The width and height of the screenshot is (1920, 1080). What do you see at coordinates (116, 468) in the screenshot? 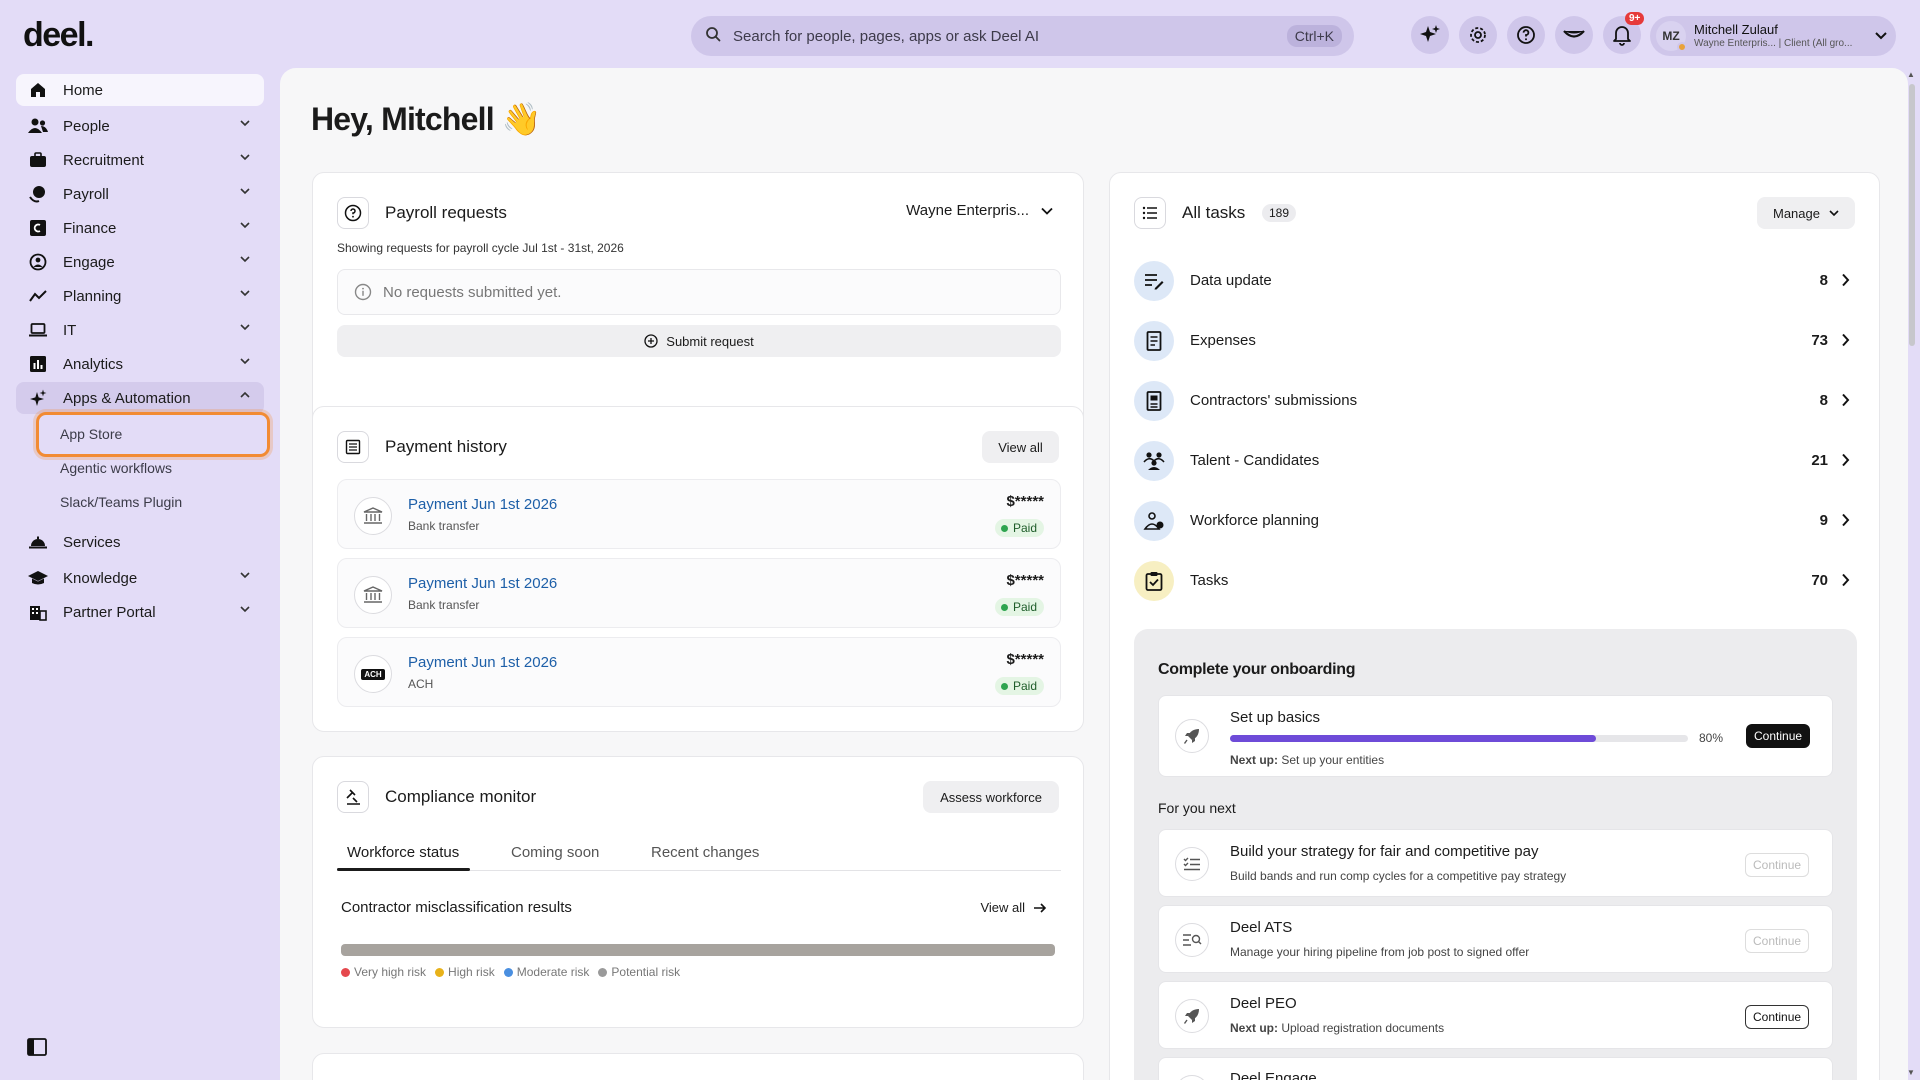
I see `sidebar-subitem-agentic-workflows: Agentic workflows` at bounding box center [116, 468].